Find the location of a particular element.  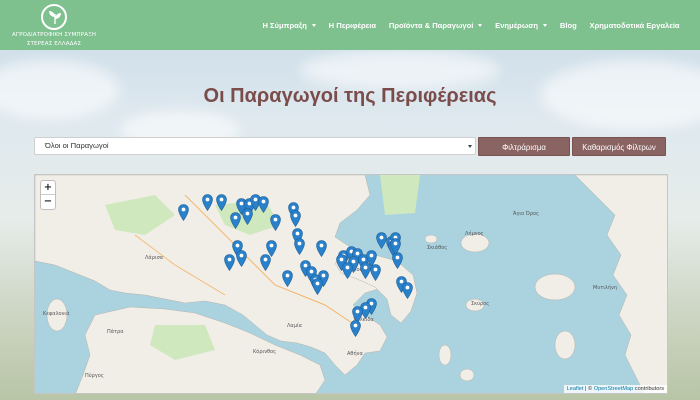

attribution-tail: contributors is located at coordinates (648, 389).